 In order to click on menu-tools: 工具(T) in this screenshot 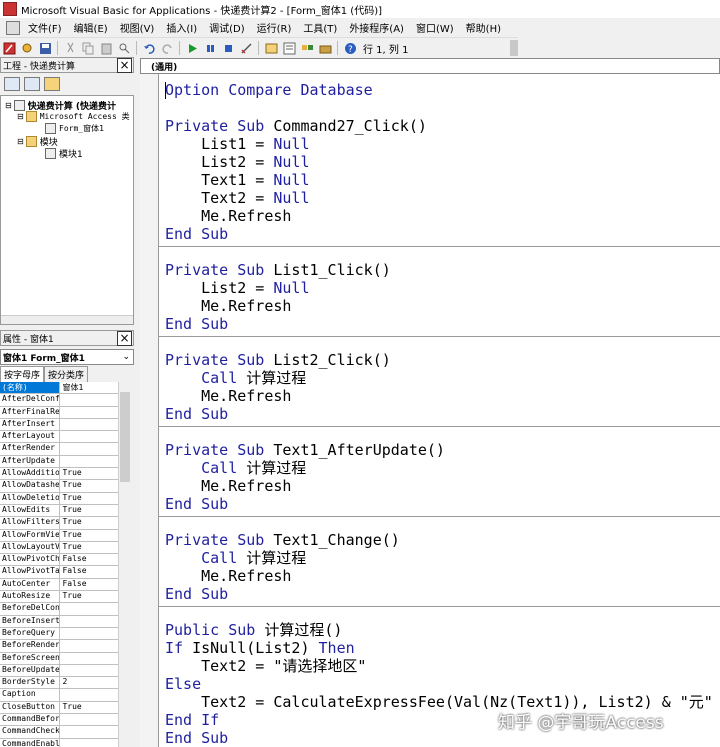, I will do `click(320, 27)`.